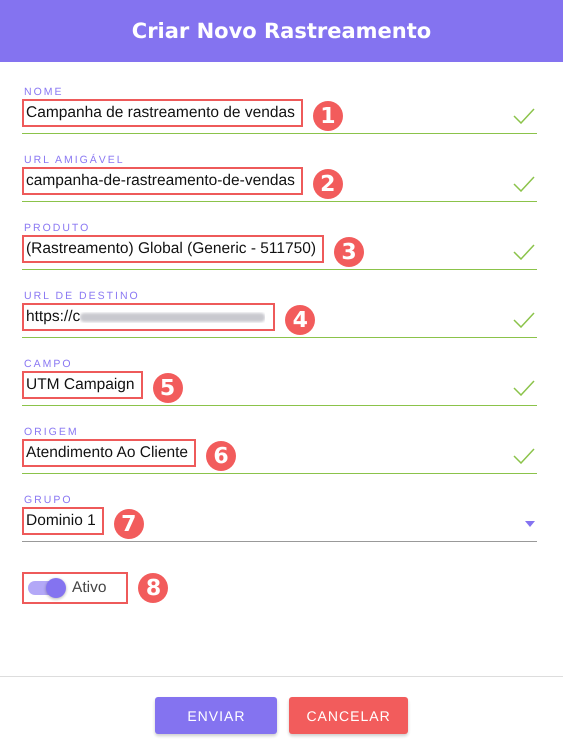 Image resolution: width=563 pixels, height=748 pixels. What do you see at coordinates (58, 228) in the screenshot?
I see `field-label: PRODUTO` at bounding box center [58, 228].